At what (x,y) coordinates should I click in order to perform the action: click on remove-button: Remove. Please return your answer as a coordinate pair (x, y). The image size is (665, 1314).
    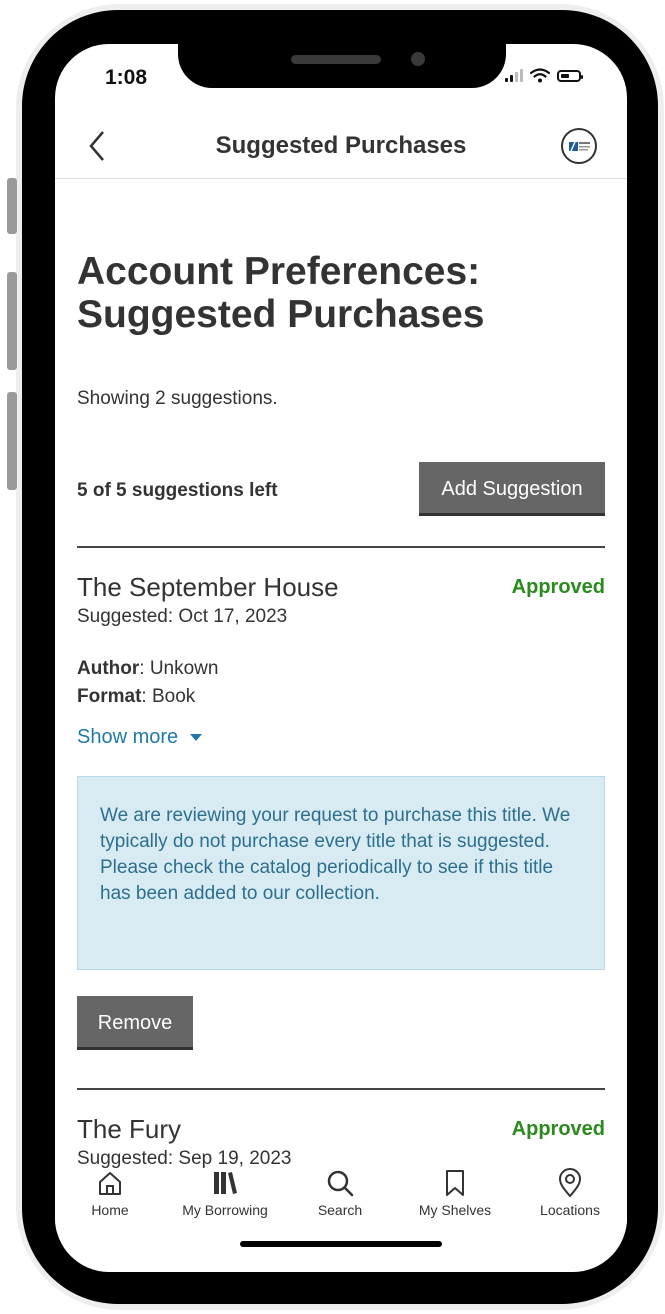
    Looking at the image, I should click on (135, 1023).